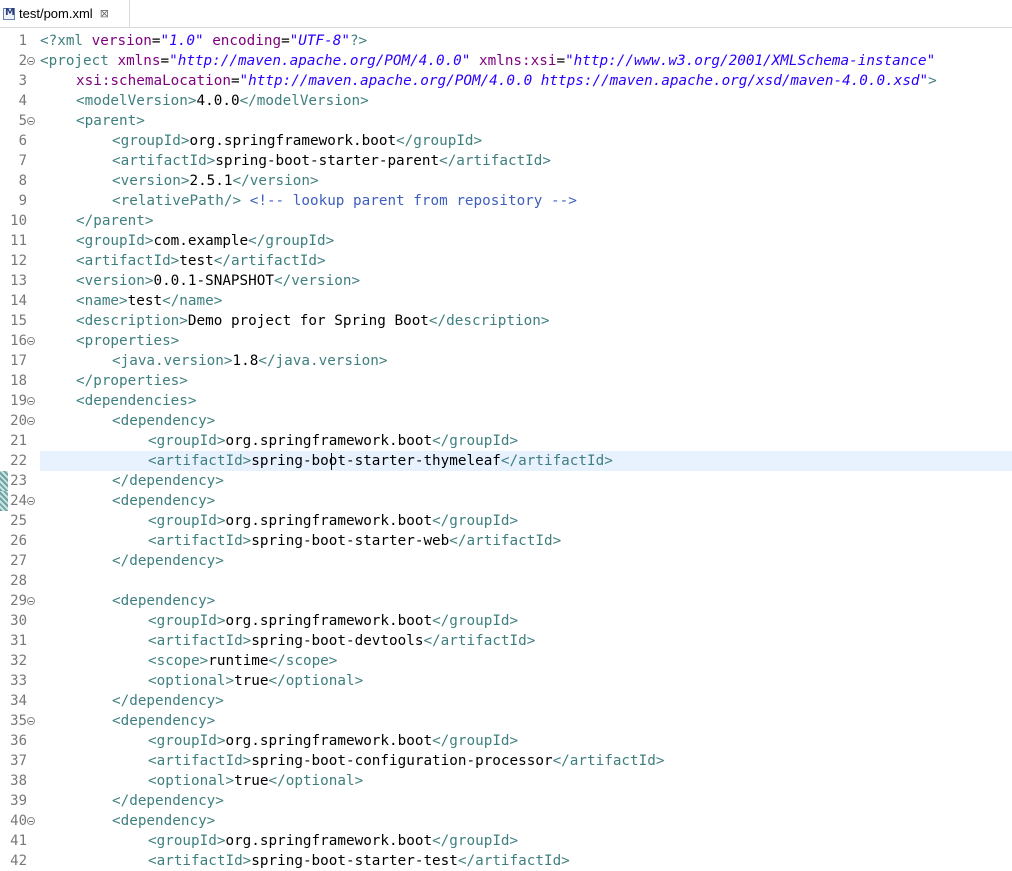 This screenshot has width=1012, height=871. I want to click on code-line: <?xml version="1.0" encoding="UTF-8"?>, so click(203, 41).